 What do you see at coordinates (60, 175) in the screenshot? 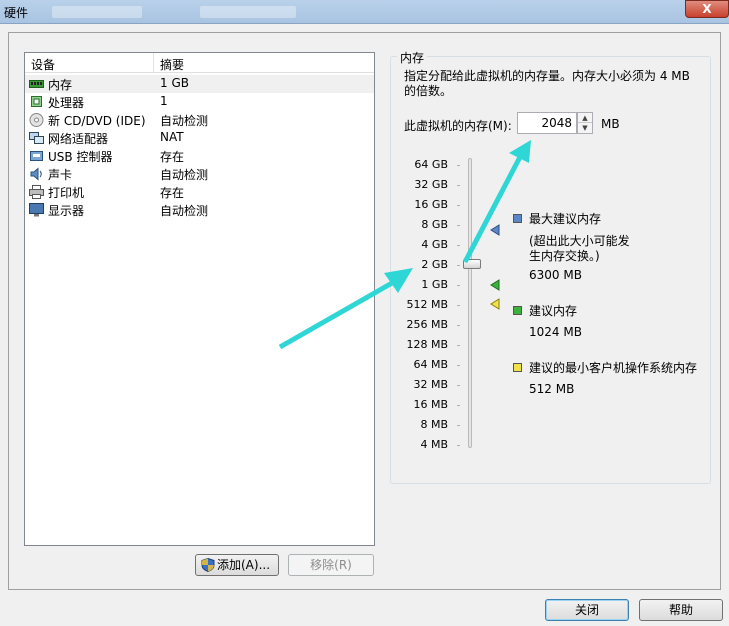
I see `device-name: 声卡` at bounding box center [60, 175].